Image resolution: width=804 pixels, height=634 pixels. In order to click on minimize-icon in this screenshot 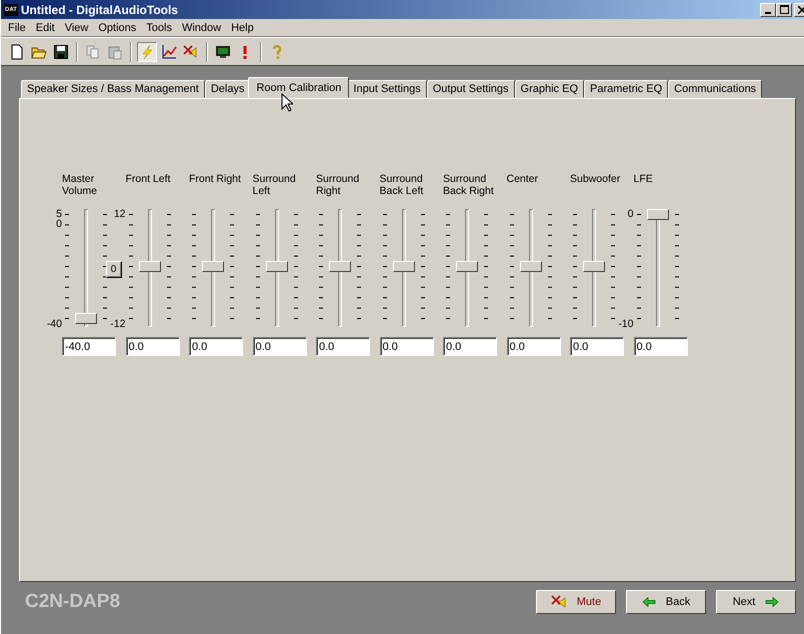, I will do `click(768, 13)`.